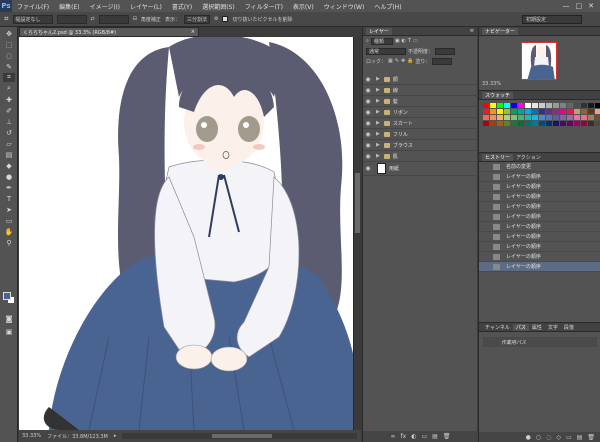 The width and height of the screenshot is (600, 442). I want to click on tab-paths: パス, so click(520, 327).